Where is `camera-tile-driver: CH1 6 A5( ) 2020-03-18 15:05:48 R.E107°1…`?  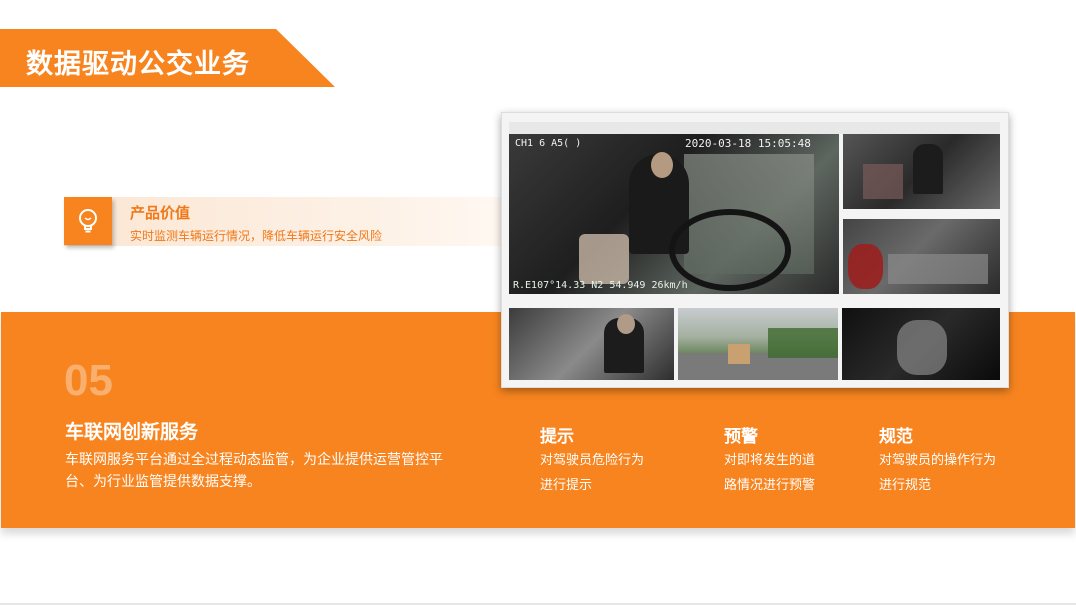
camera-tile-driver: CH1 6 A5( ) 2020-03-18 15:05:48 R.E107°1… is located at coordinates (674, 214).